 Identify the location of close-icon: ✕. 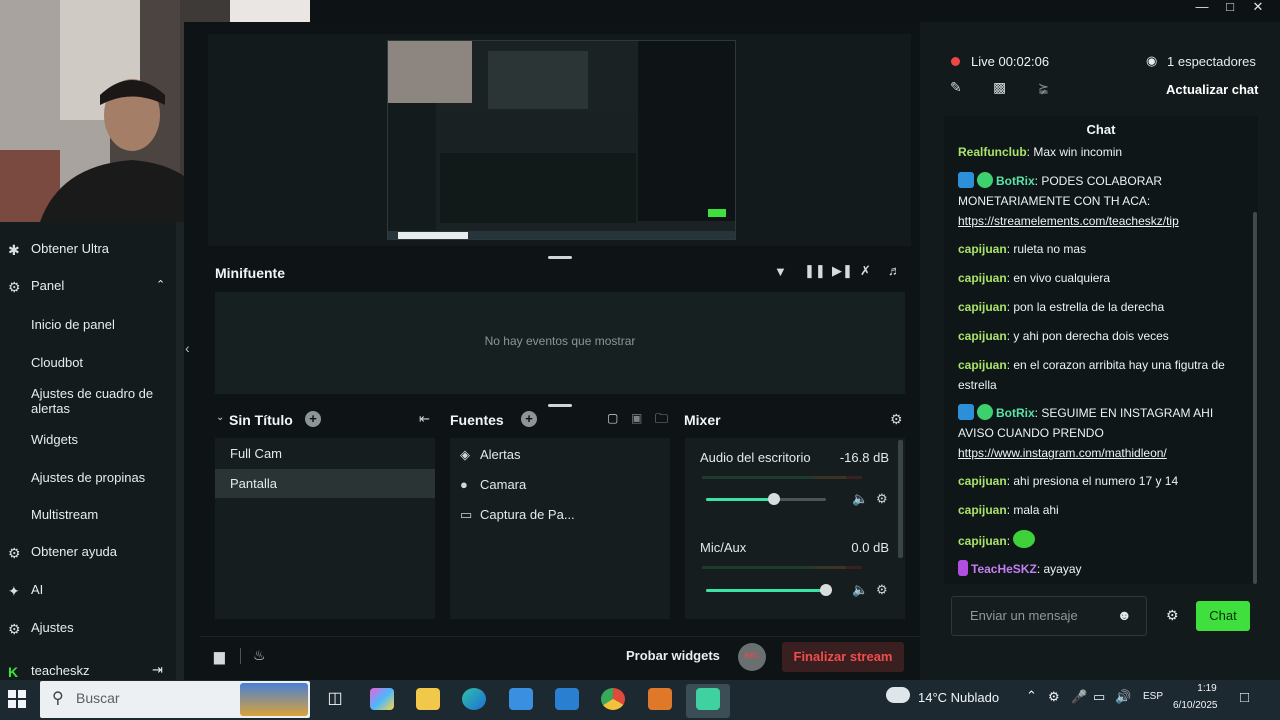
(1258, 7).